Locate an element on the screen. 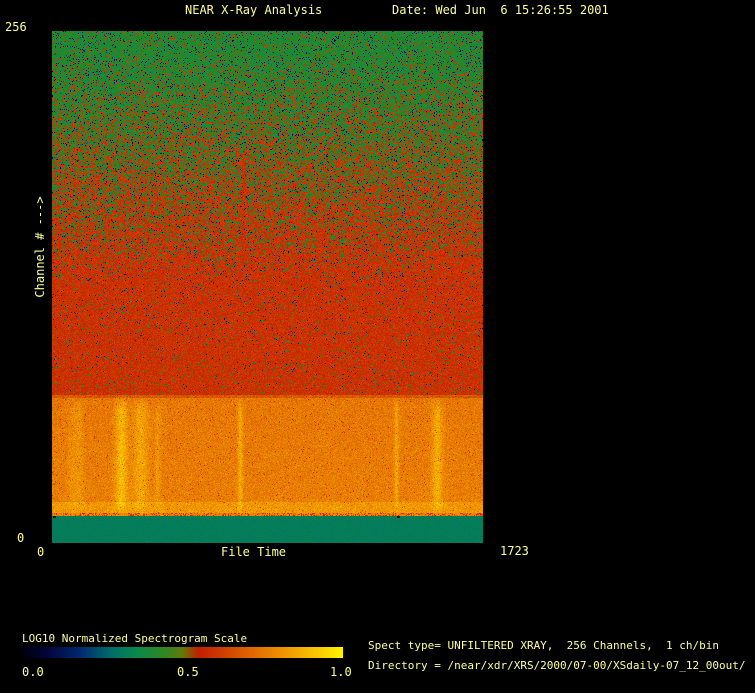 Image resolution: width=755 pixels, height=693 pixels. x-axis-min-label: 0 is located at coordinates (41, 552).